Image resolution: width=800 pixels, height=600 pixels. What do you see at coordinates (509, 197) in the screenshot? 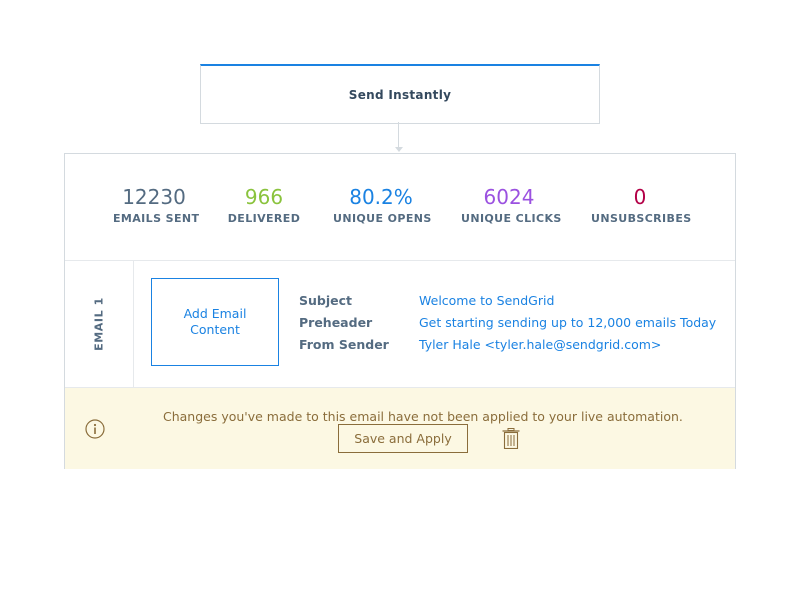
I see `stat-value: 6024` at bounding box center [509, 197].